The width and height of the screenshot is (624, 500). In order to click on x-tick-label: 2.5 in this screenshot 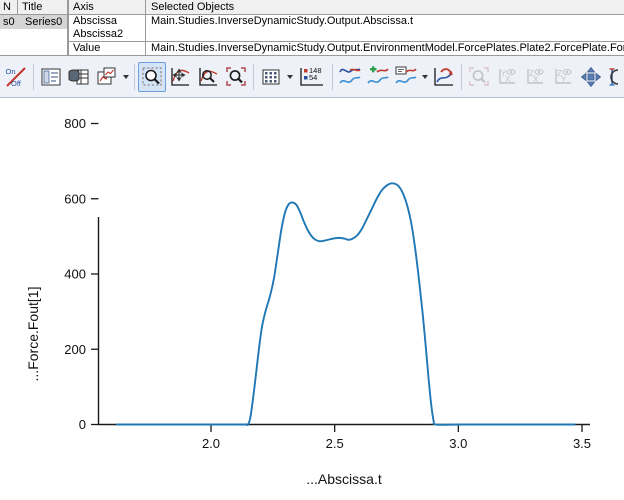, I will do `click(335, 443)`.